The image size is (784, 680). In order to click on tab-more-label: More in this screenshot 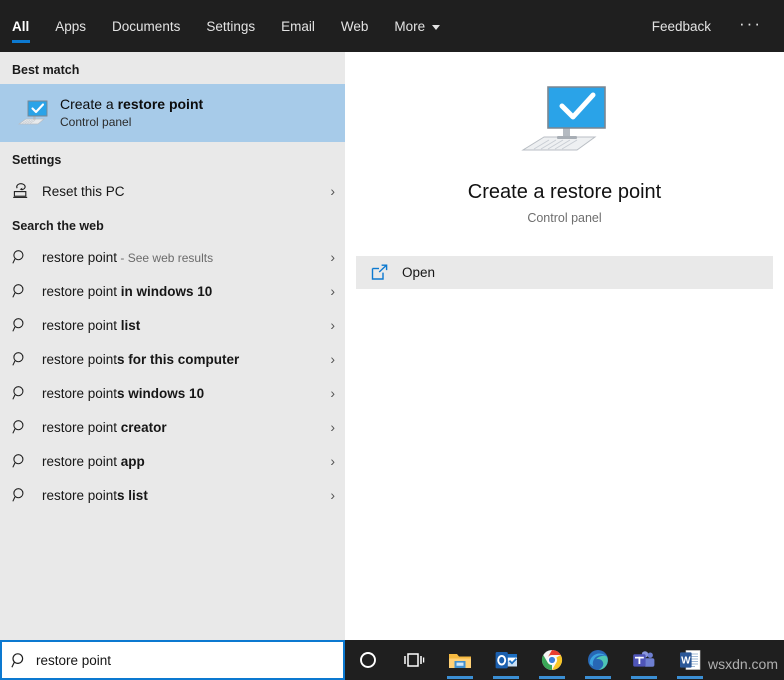, I will do `click(410, 26)`.